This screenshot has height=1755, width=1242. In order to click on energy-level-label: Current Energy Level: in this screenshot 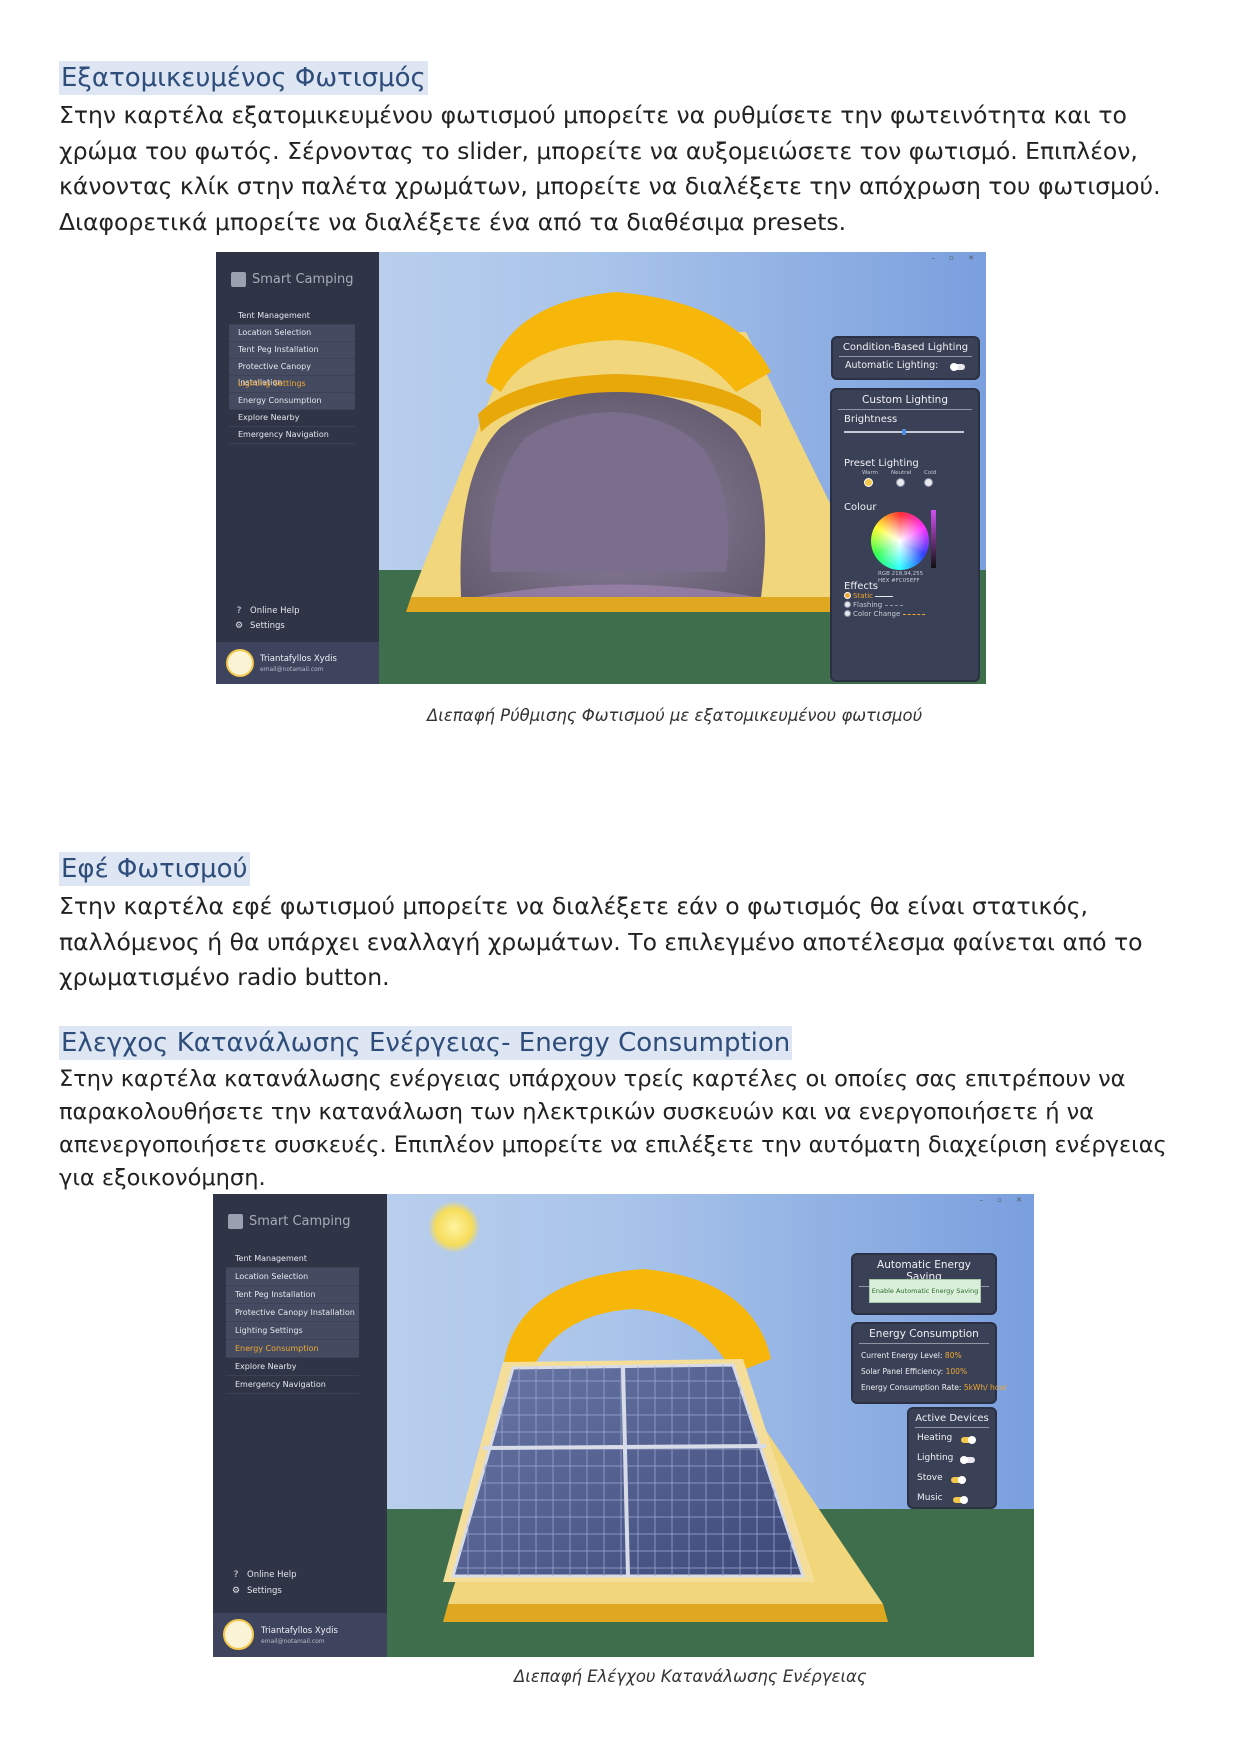, I will do `click(902, 1355)`.